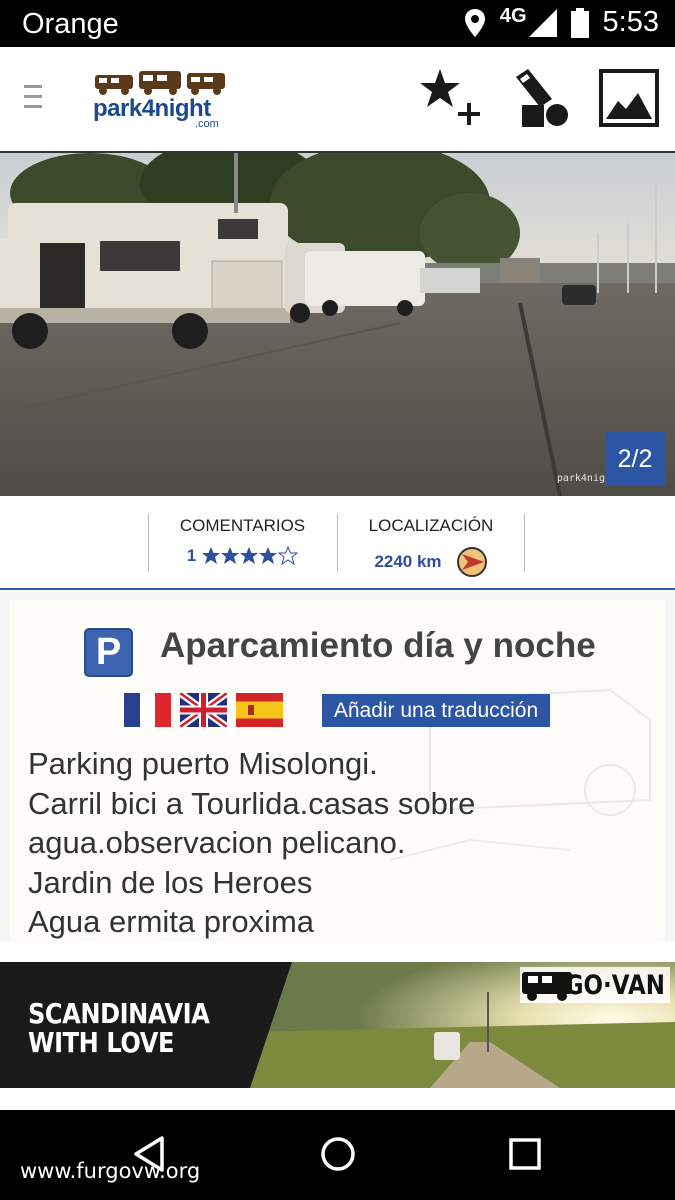 The image size is (675, 1200). I want to click on carrier-name: Orange, so click(70, 24).